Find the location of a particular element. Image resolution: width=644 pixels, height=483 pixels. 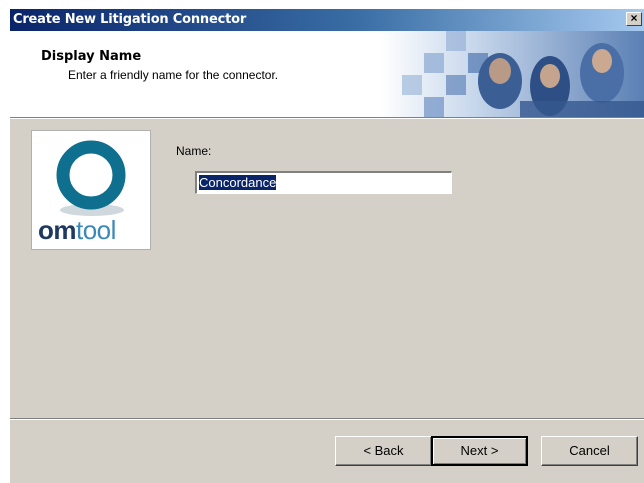

name-input-value: Concordance is located at coordinates (238, 182).